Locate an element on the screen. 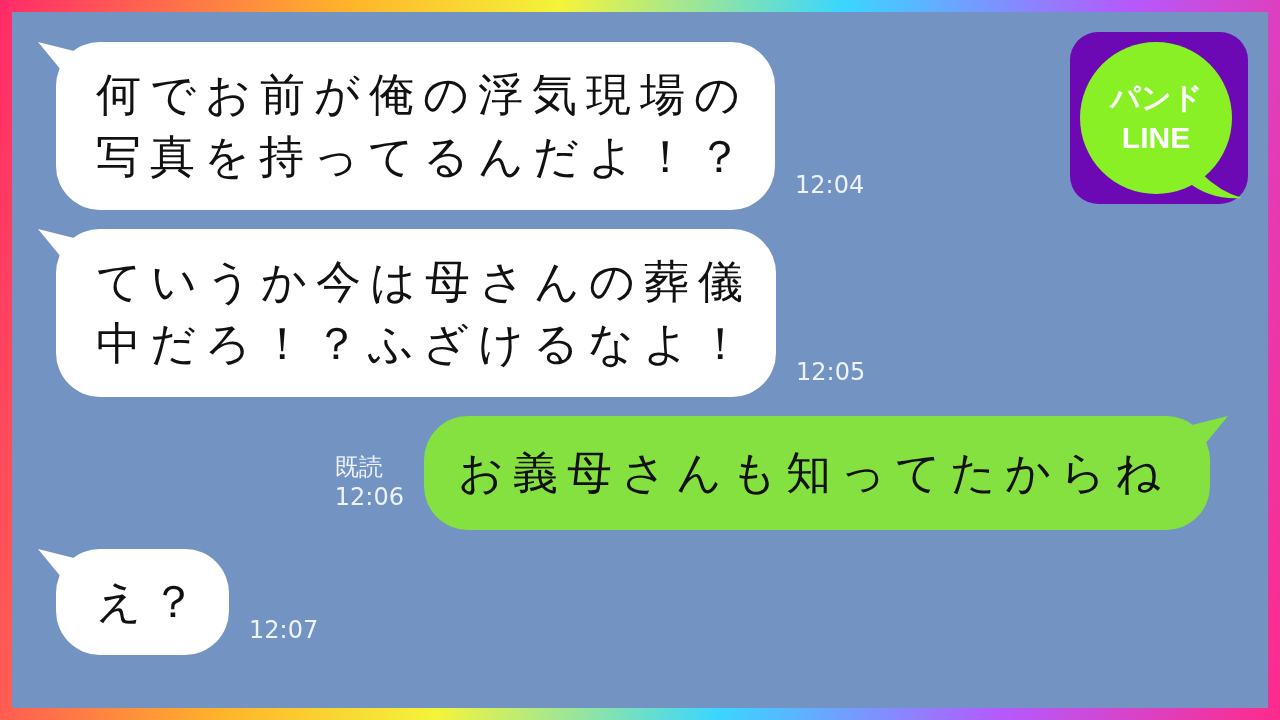 This screenshot has height=720, width=1280. message-text: え？ is located at coordinates (150, 602).